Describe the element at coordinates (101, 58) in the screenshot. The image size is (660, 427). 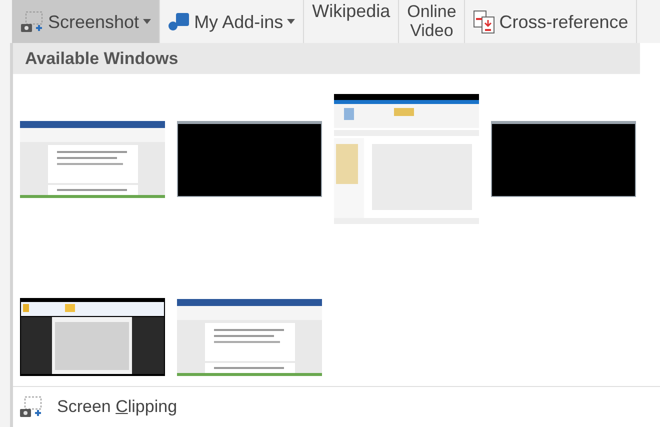
I see `section-title: Available Windows` at that location.